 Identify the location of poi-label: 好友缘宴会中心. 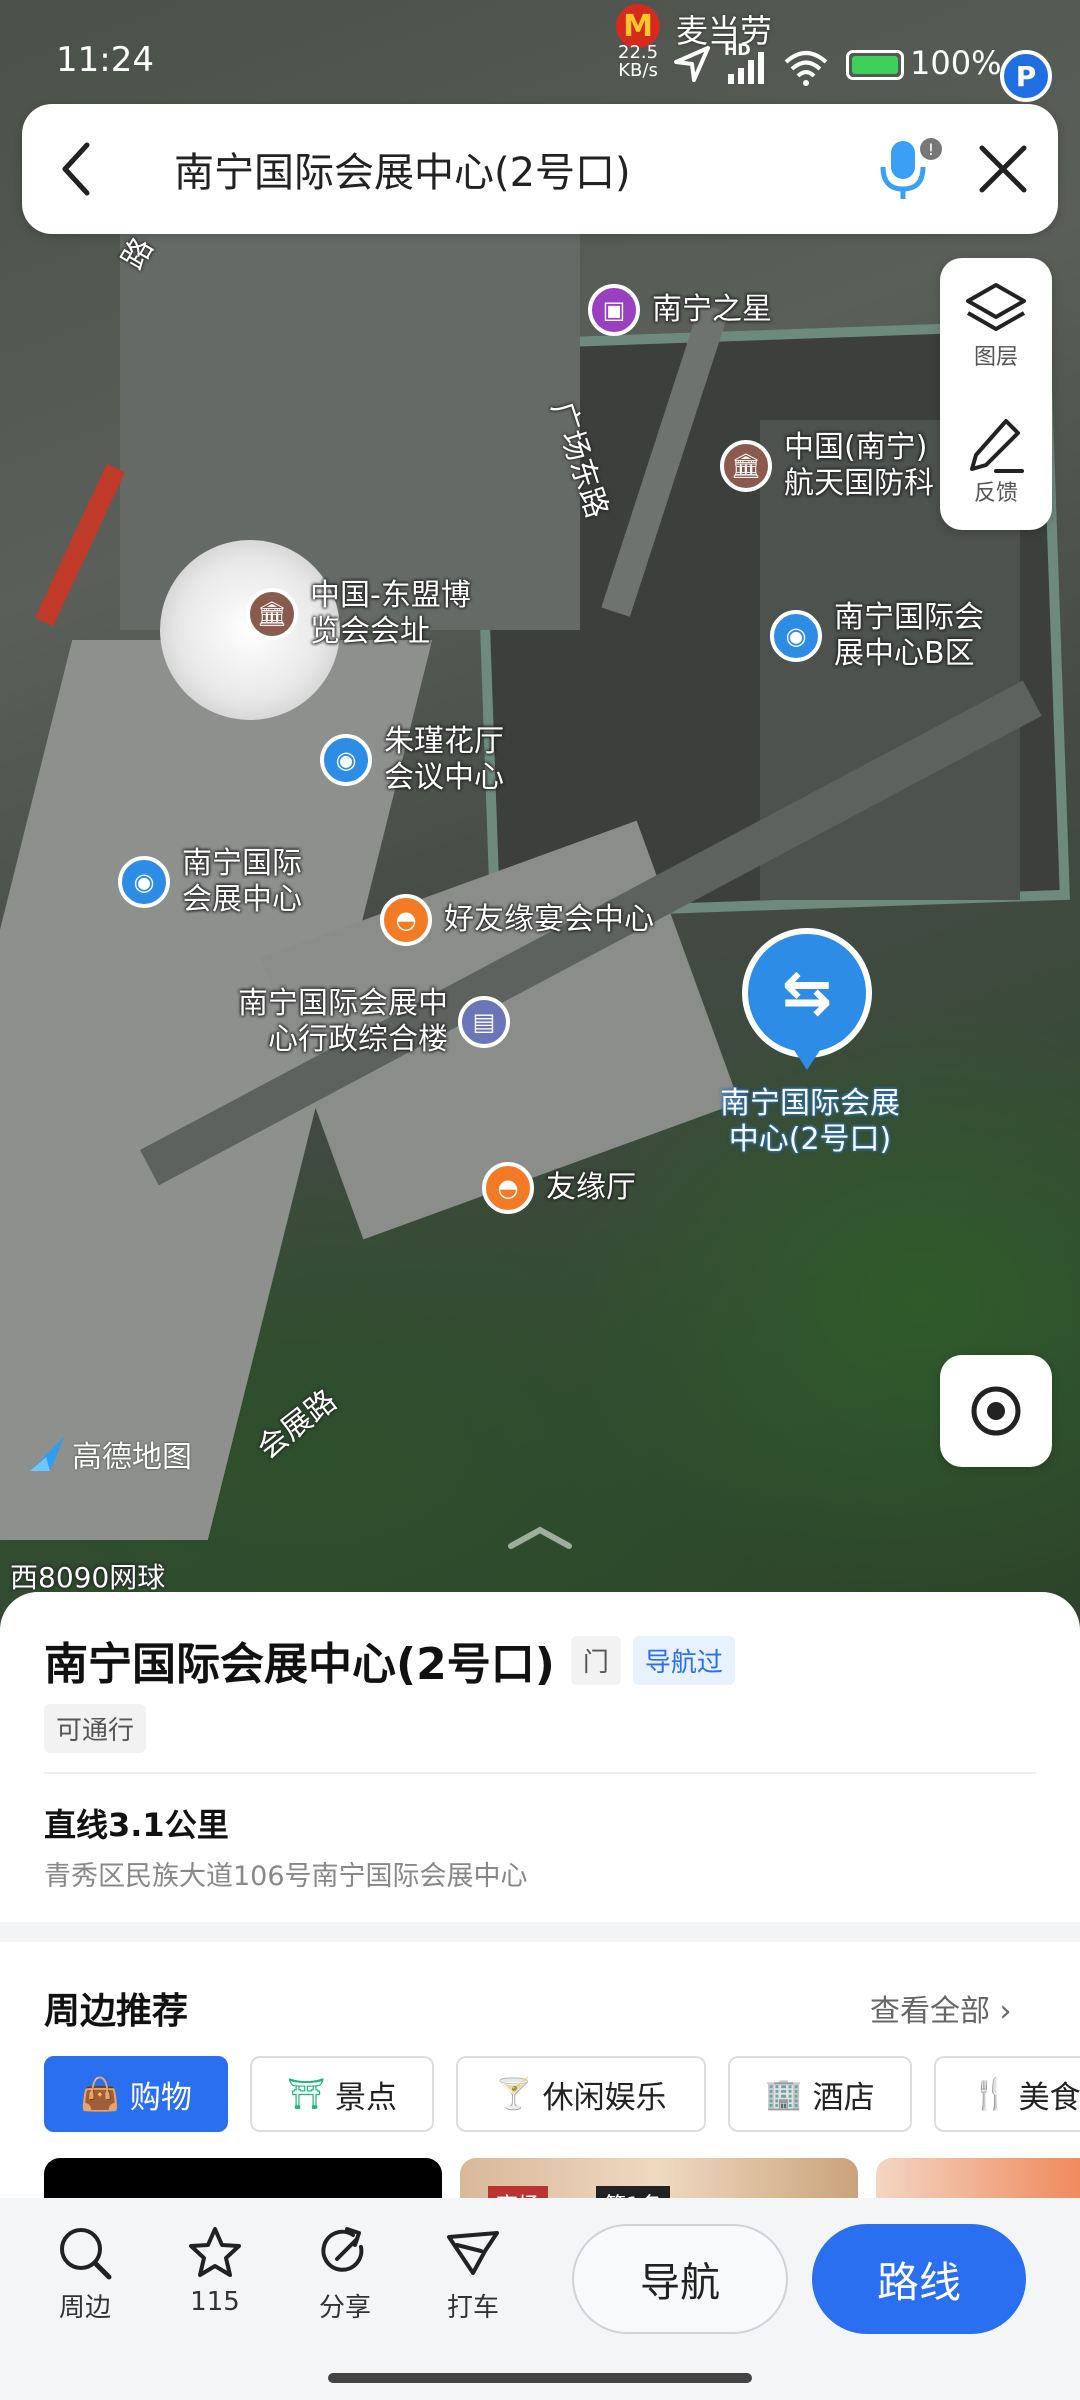
(549, 919).